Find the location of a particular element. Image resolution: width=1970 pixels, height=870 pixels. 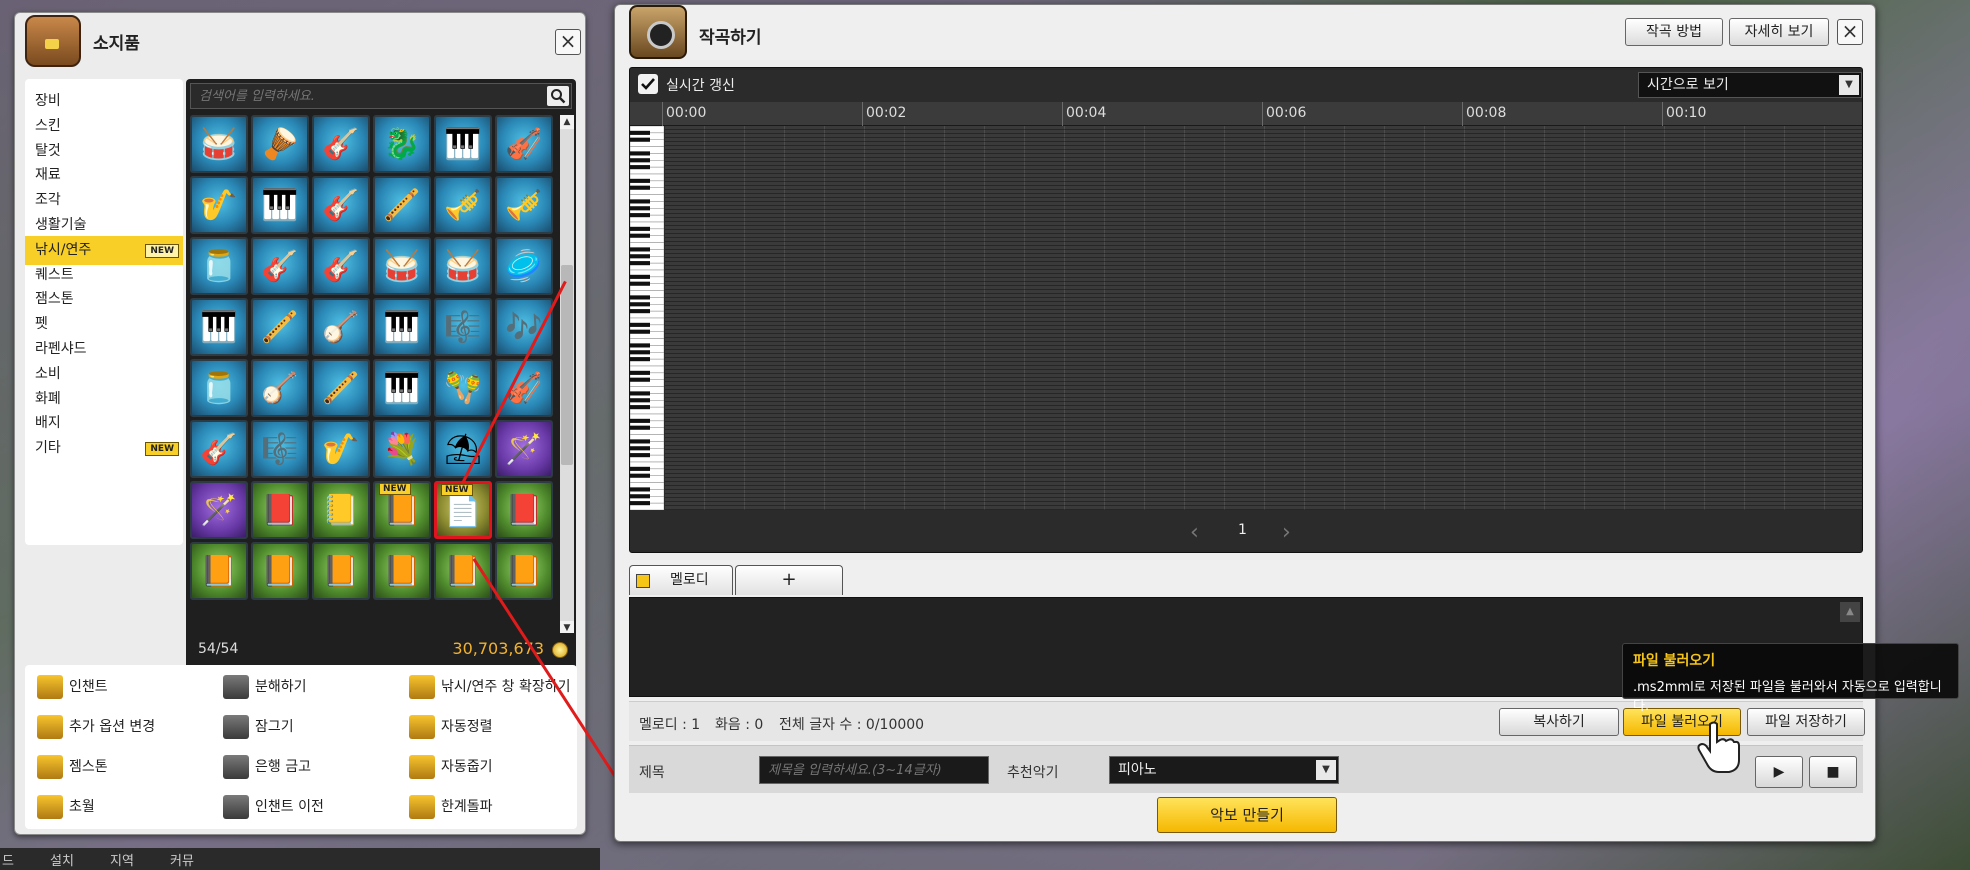

option-change-trophy-icon is located at coordinates (50, 727).